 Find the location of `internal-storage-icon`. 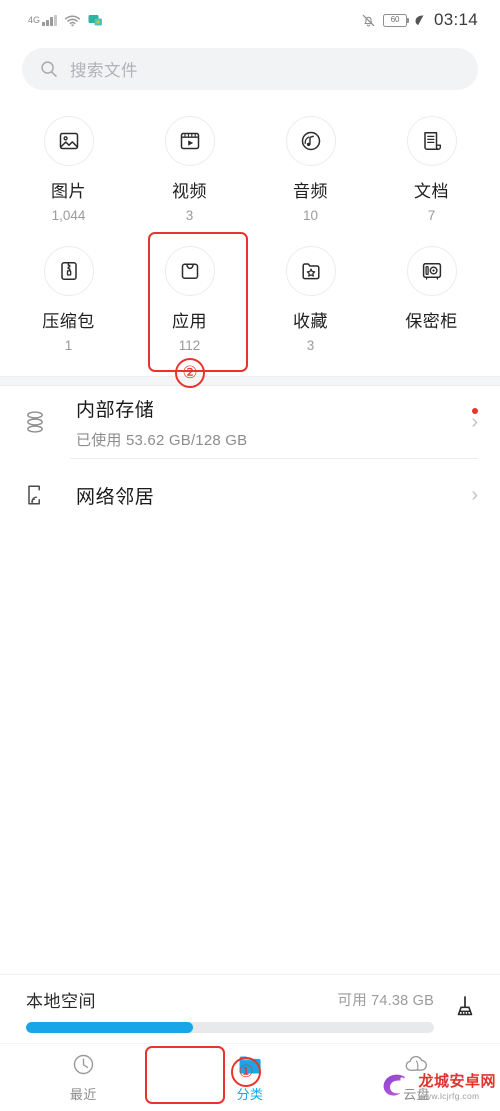

internal-storage-icon is located at coordinates (35, 422).